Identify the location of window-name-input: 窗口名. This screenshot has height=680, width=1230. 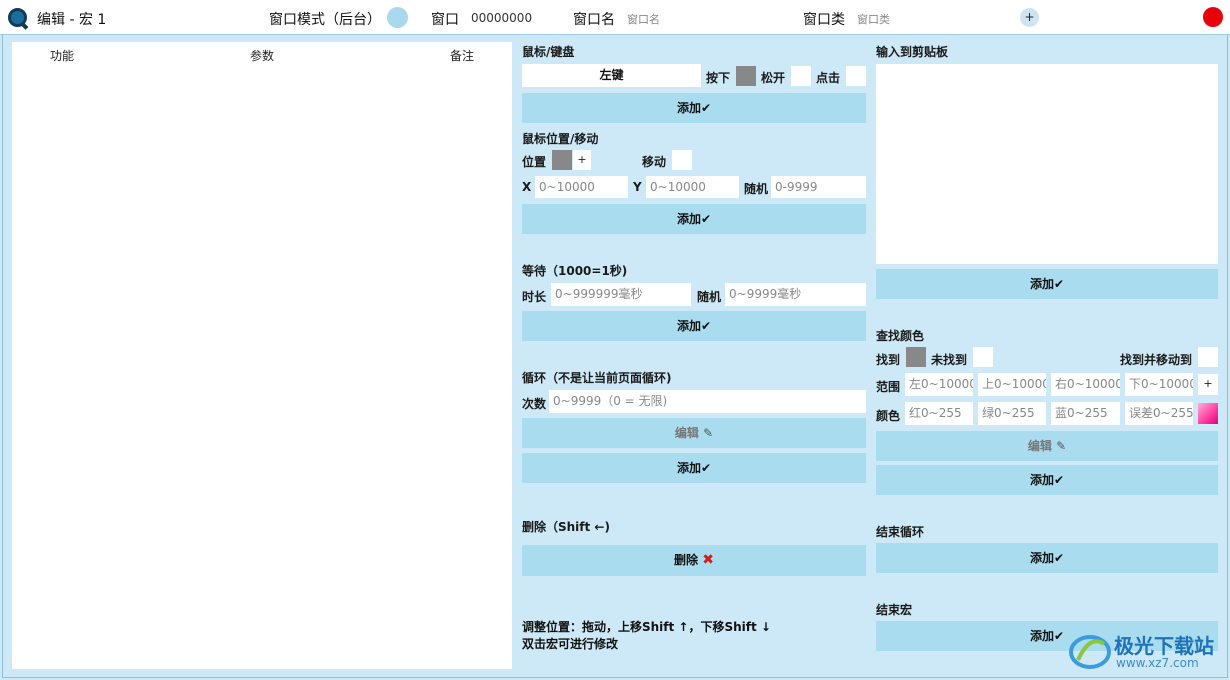
(707, 19).